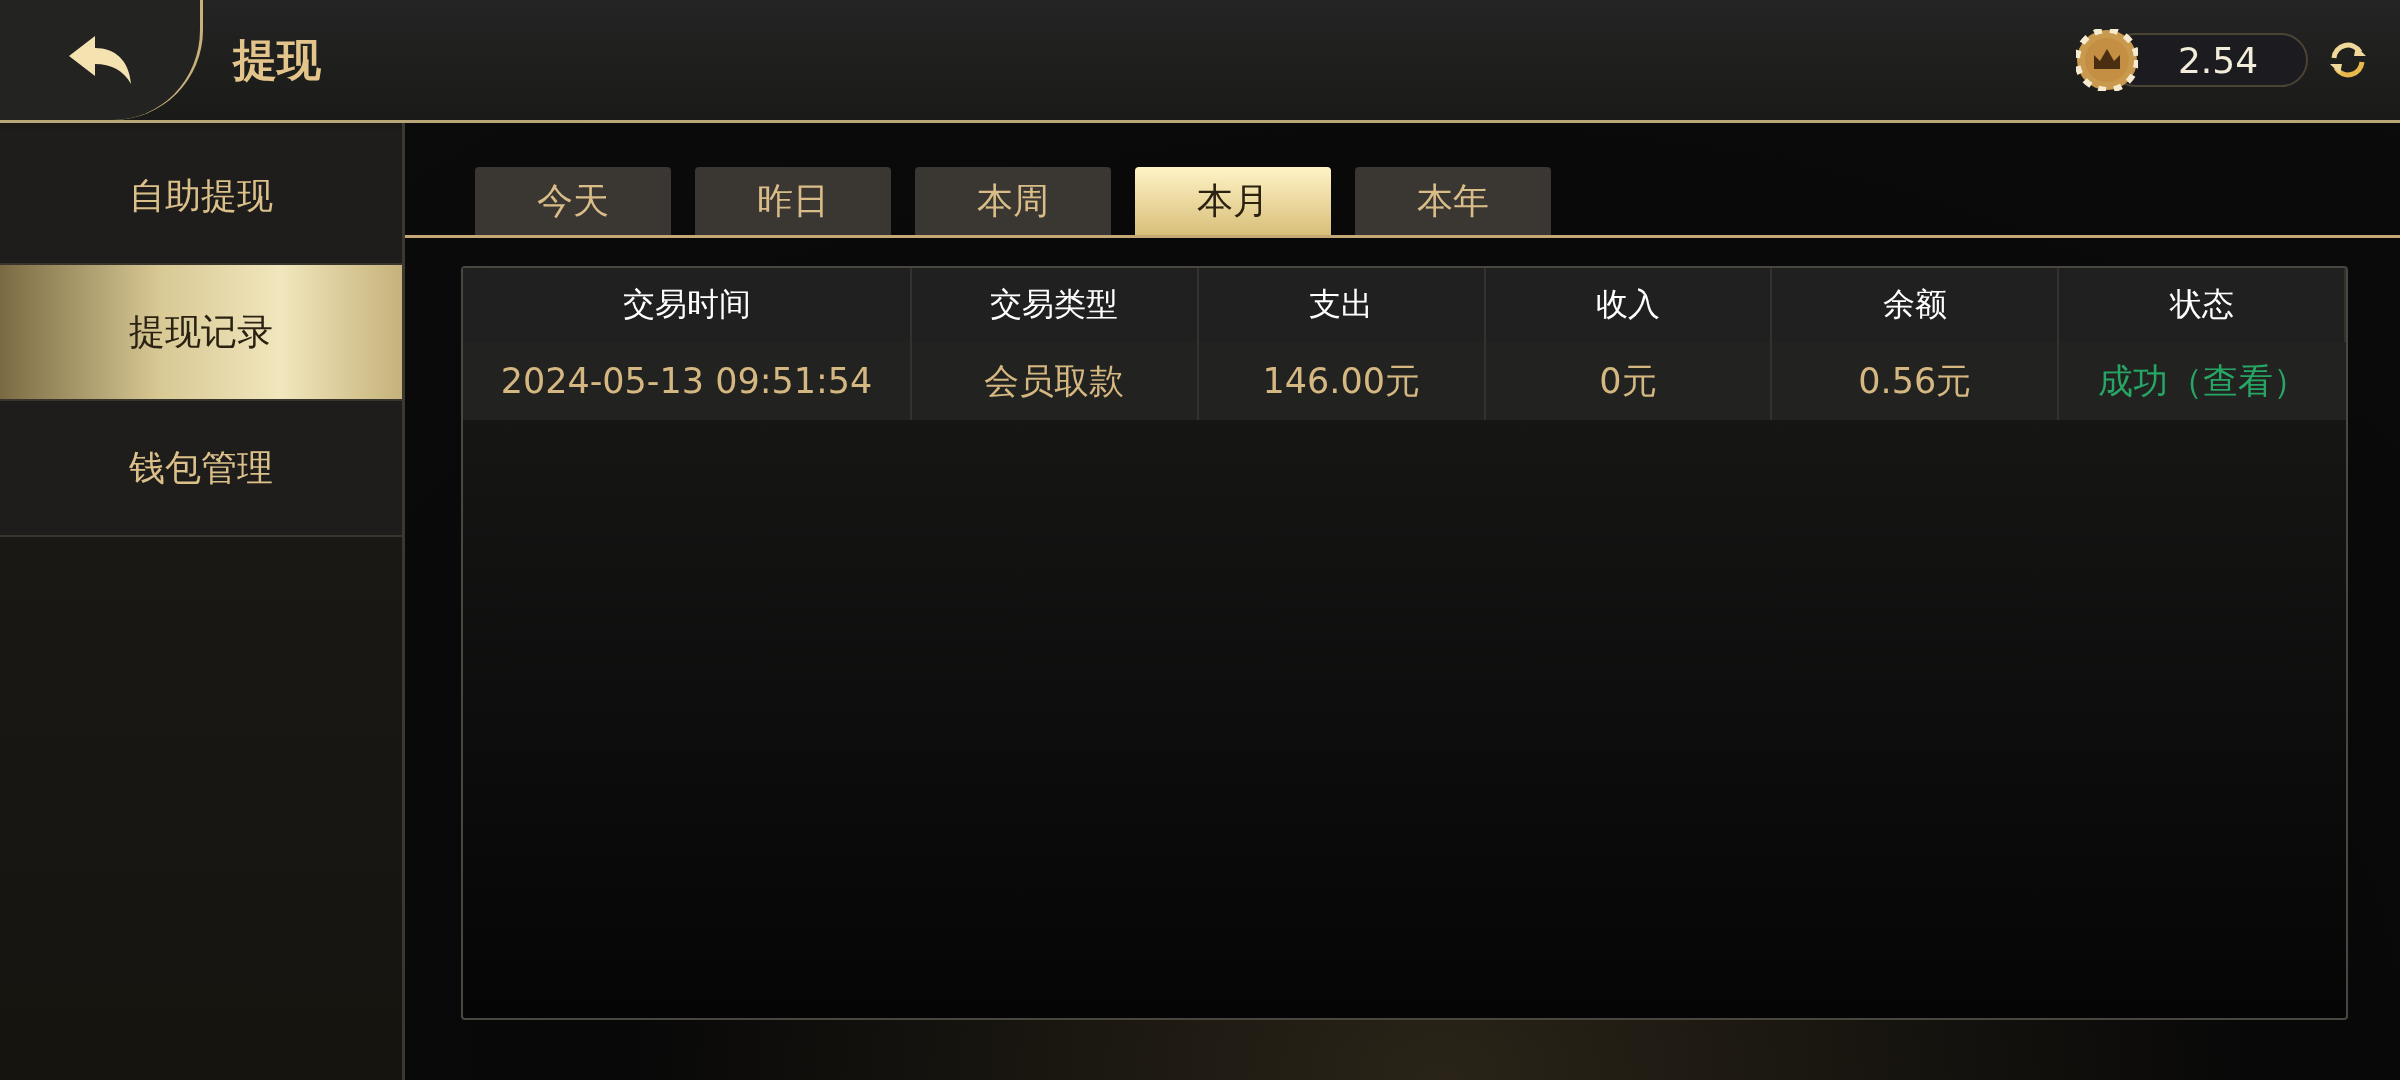 Image resolution: width=2400 pixels, height=1080 pixels. Describe the element at coordinates (687, 381) in the screenshot. I see `table-cell: 2024-05-13 09:51:54` at that location.